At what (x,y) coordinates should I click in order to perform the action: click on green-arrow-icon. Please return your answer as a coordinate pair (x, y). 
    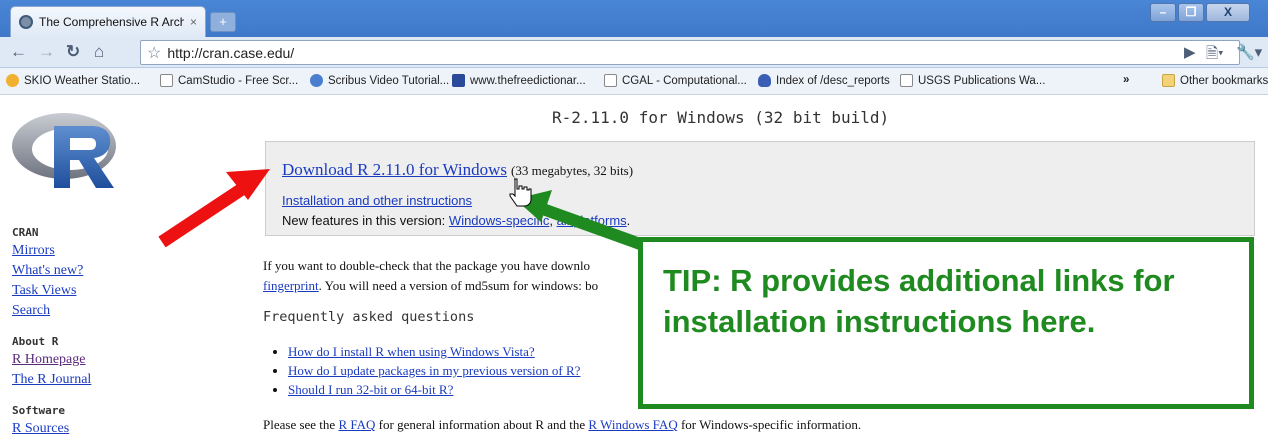
    Looking at the image, I should click on (579, 220).